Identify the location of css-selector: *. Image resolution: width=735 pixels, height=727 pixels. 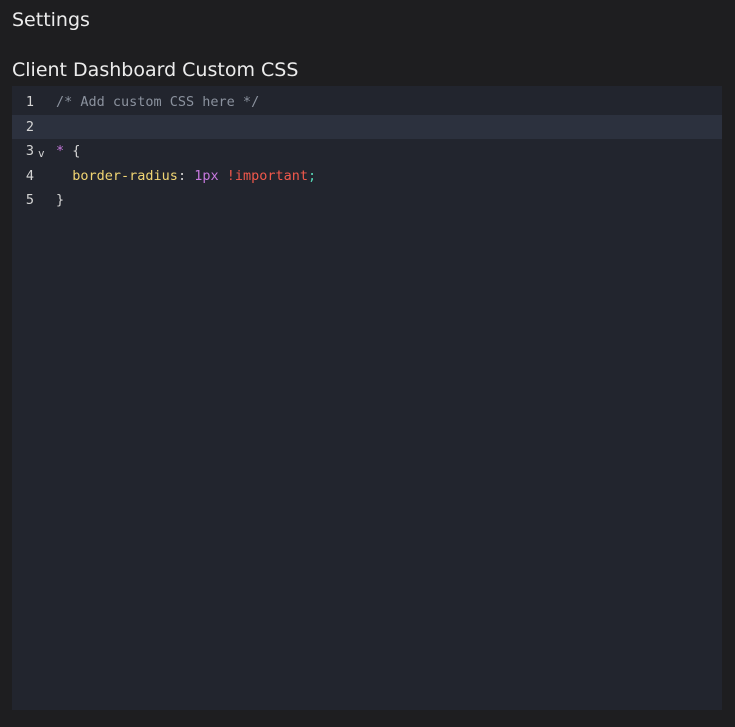
(60, 151).